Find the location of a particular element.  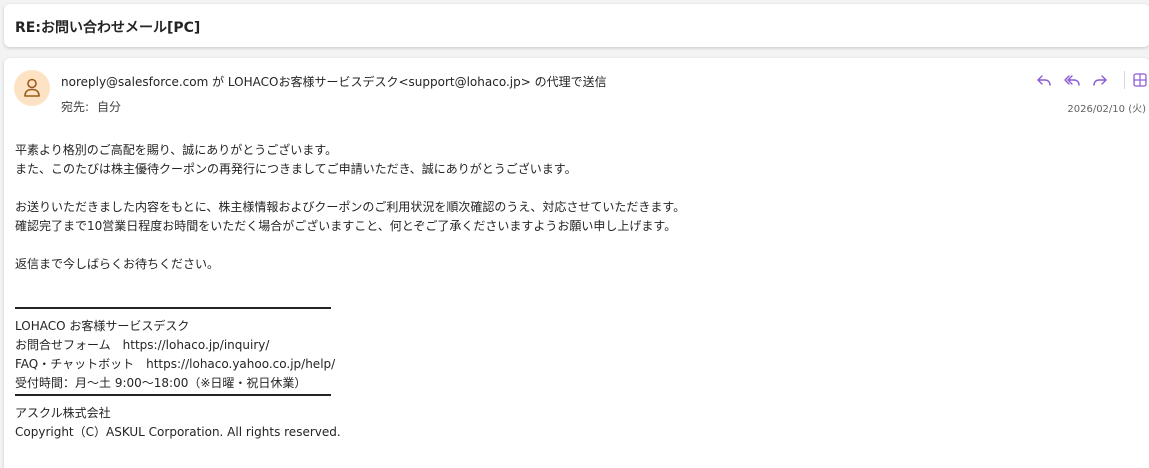

body-line: 平素より格別のご高配を賜り、誠にありがとうございます。 is located at coordinates (176, 150).